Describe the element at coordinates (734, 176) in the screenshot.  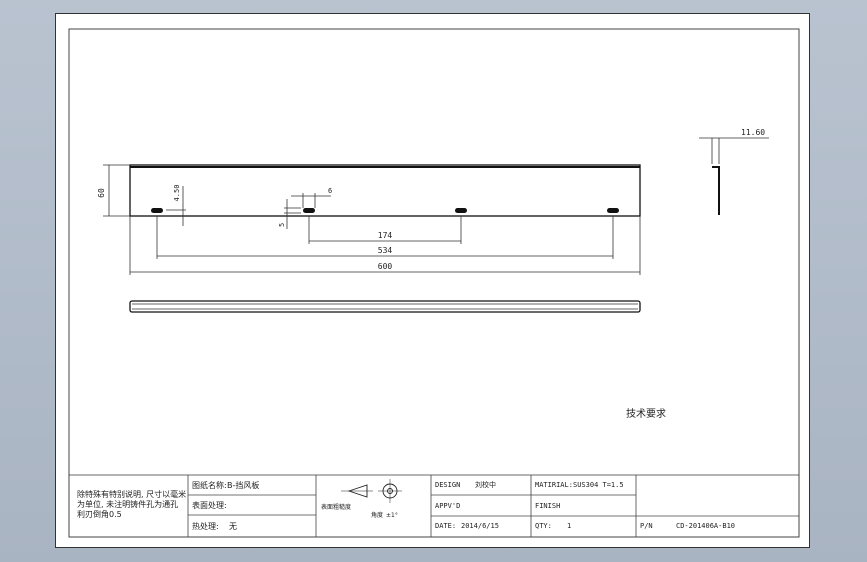
I see `side-view` at that location.